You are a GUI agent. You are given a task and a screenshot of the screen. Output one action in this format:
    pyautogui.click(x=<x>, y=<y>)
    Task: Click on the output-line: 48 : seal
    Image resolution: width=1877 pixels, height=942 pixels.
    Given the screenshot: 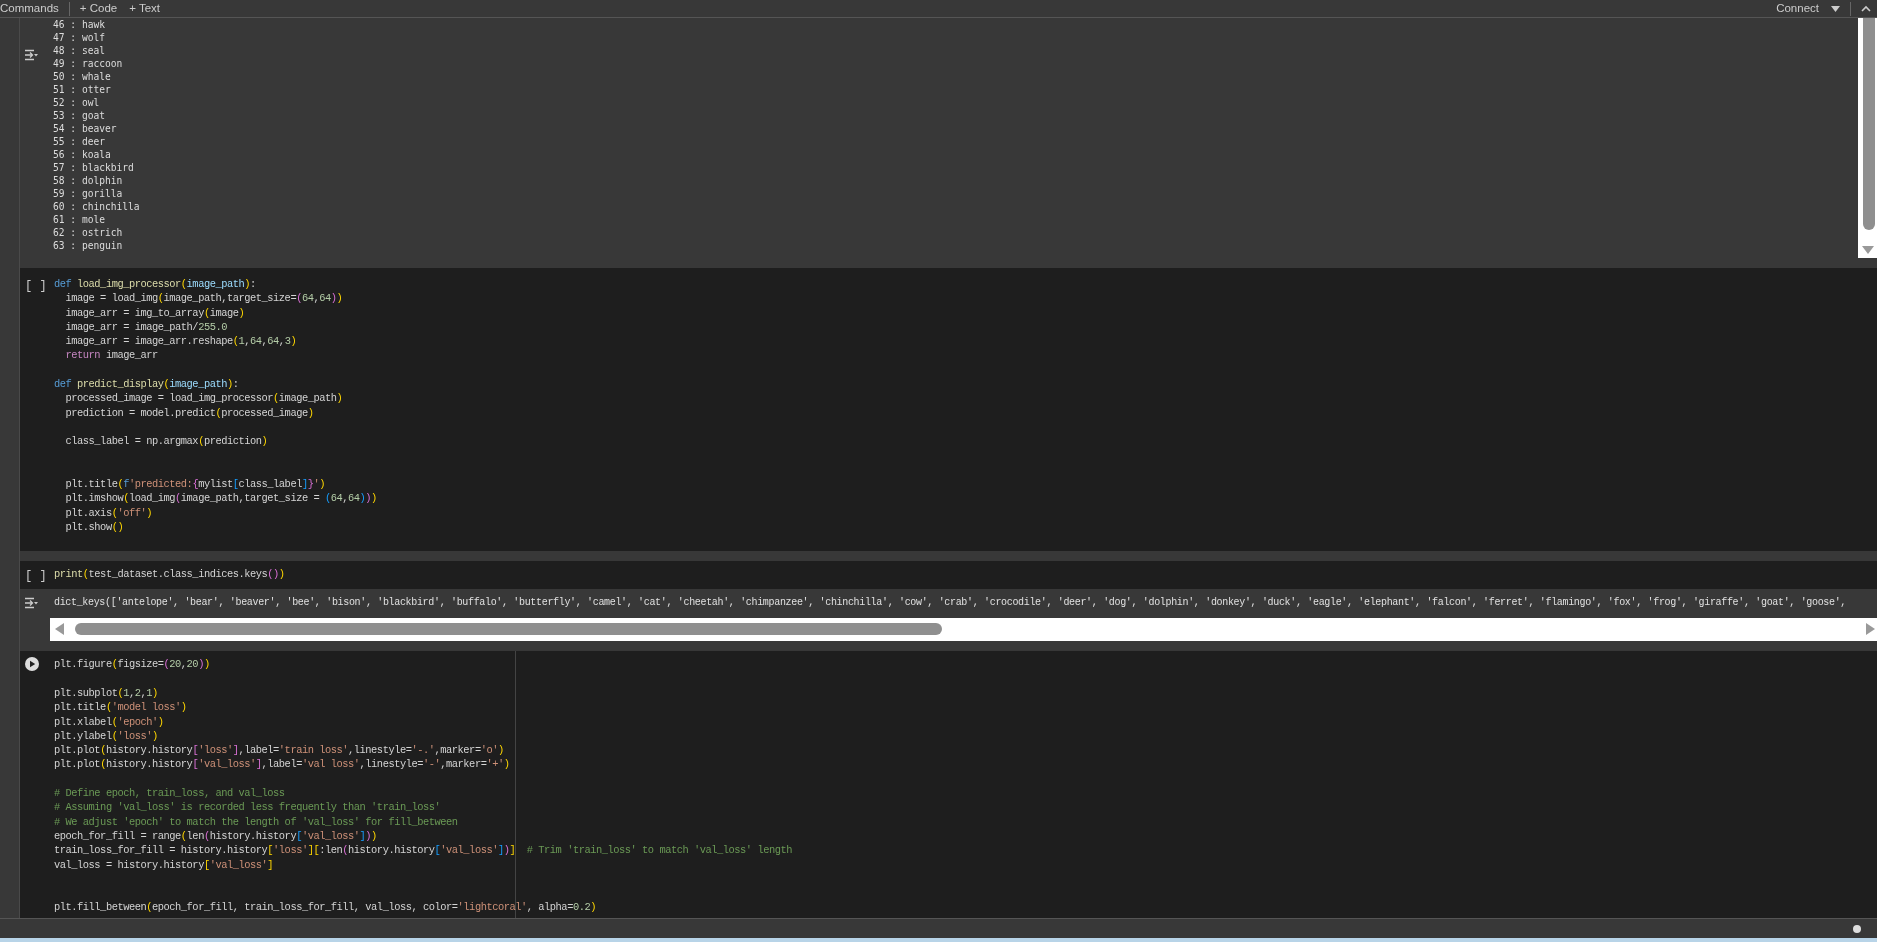 What is the action you would take?
    pyautogui.click(x=79, y=50)
    